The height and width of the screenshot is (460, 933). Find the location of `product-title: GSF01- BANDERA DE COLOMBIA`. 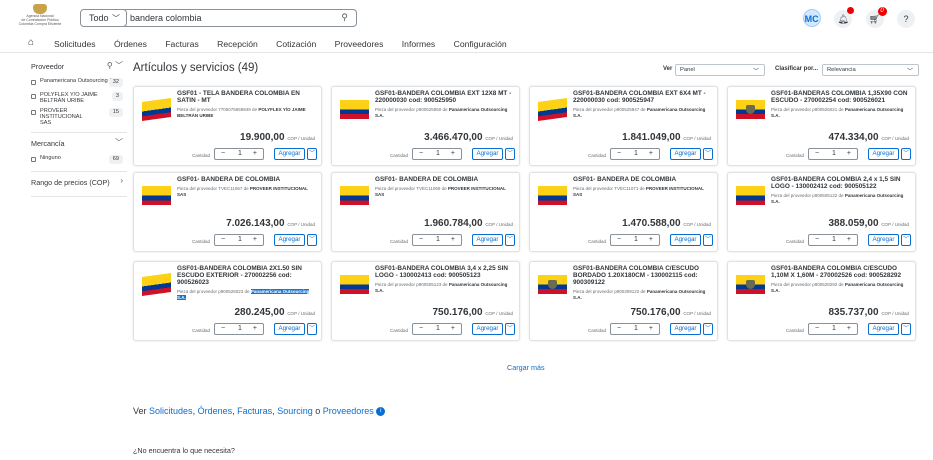

product-title: GSF01- BANDERA DE COLOMBIA is located at coordinates (247, 179).